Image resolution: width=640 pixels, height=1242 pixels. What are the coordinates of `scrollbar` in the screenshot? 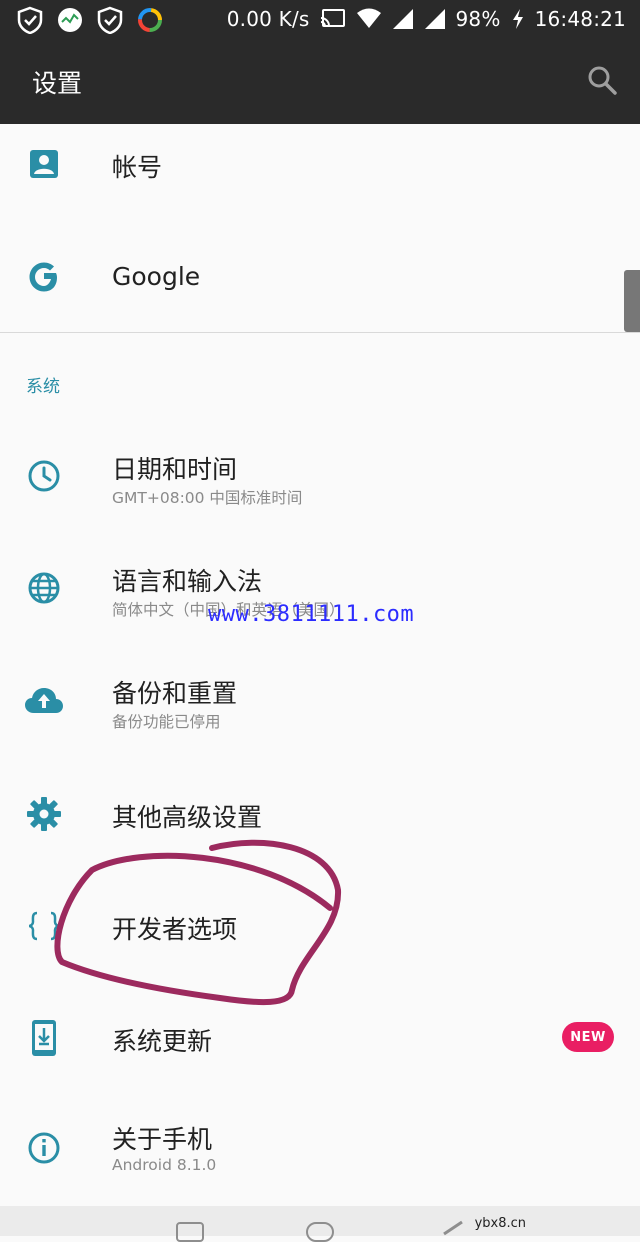 It's located at (632, 301).